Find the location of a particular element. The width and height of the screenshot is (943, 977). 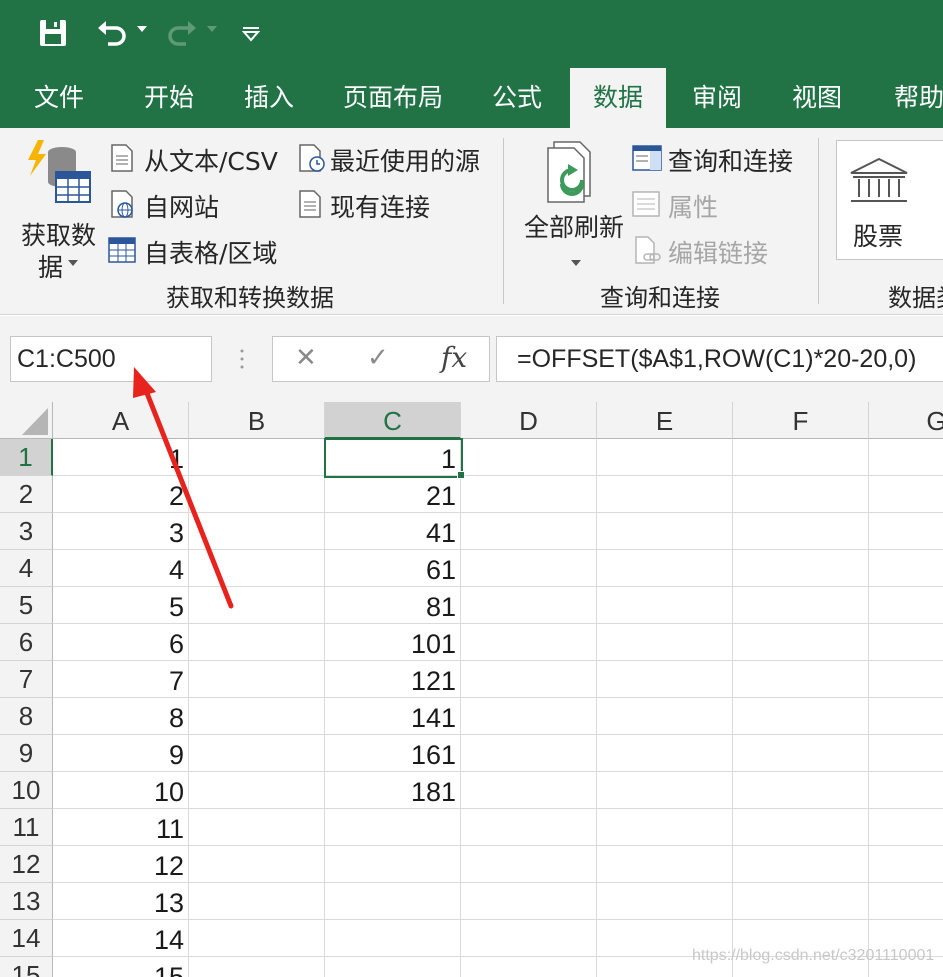

cell-a12: 12 is located at coordinates (121, 864).